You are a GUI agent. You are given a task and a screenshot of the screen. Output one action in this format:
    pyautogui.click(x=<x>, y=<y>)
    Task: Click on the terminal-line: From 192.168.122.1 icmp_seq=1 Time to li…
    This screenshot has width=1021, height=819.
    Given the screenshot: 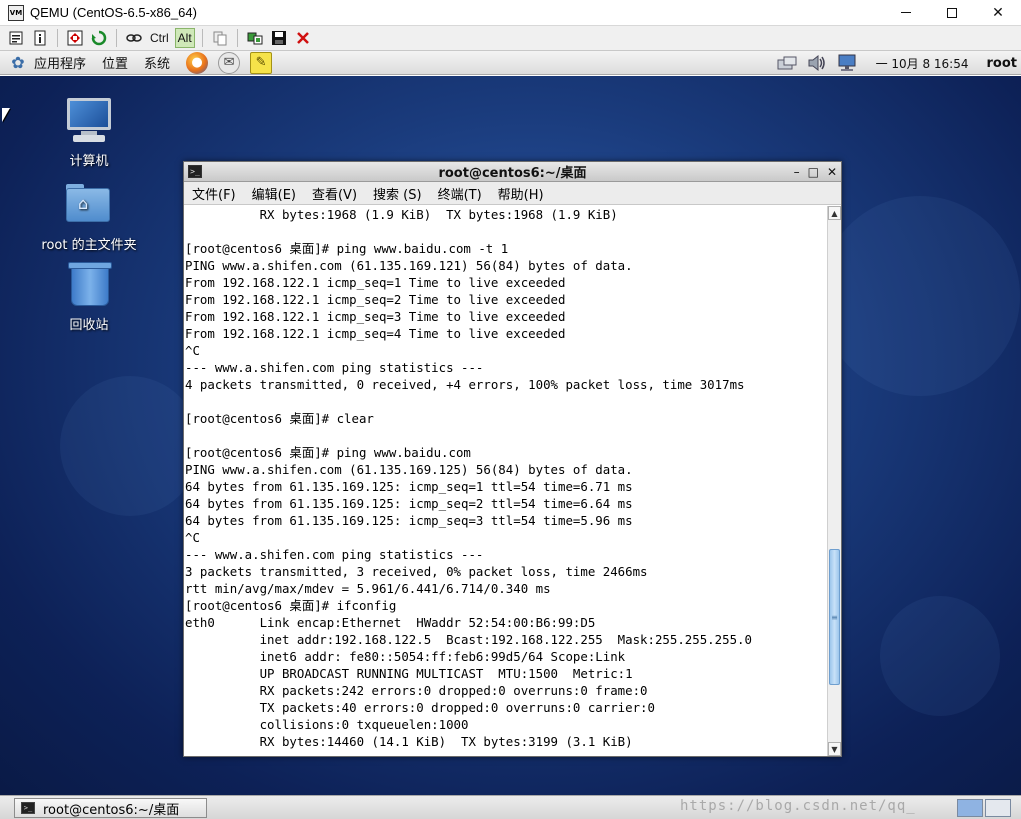 What is the action you would take?
    pyautogui.click(x=375, y=282)
    